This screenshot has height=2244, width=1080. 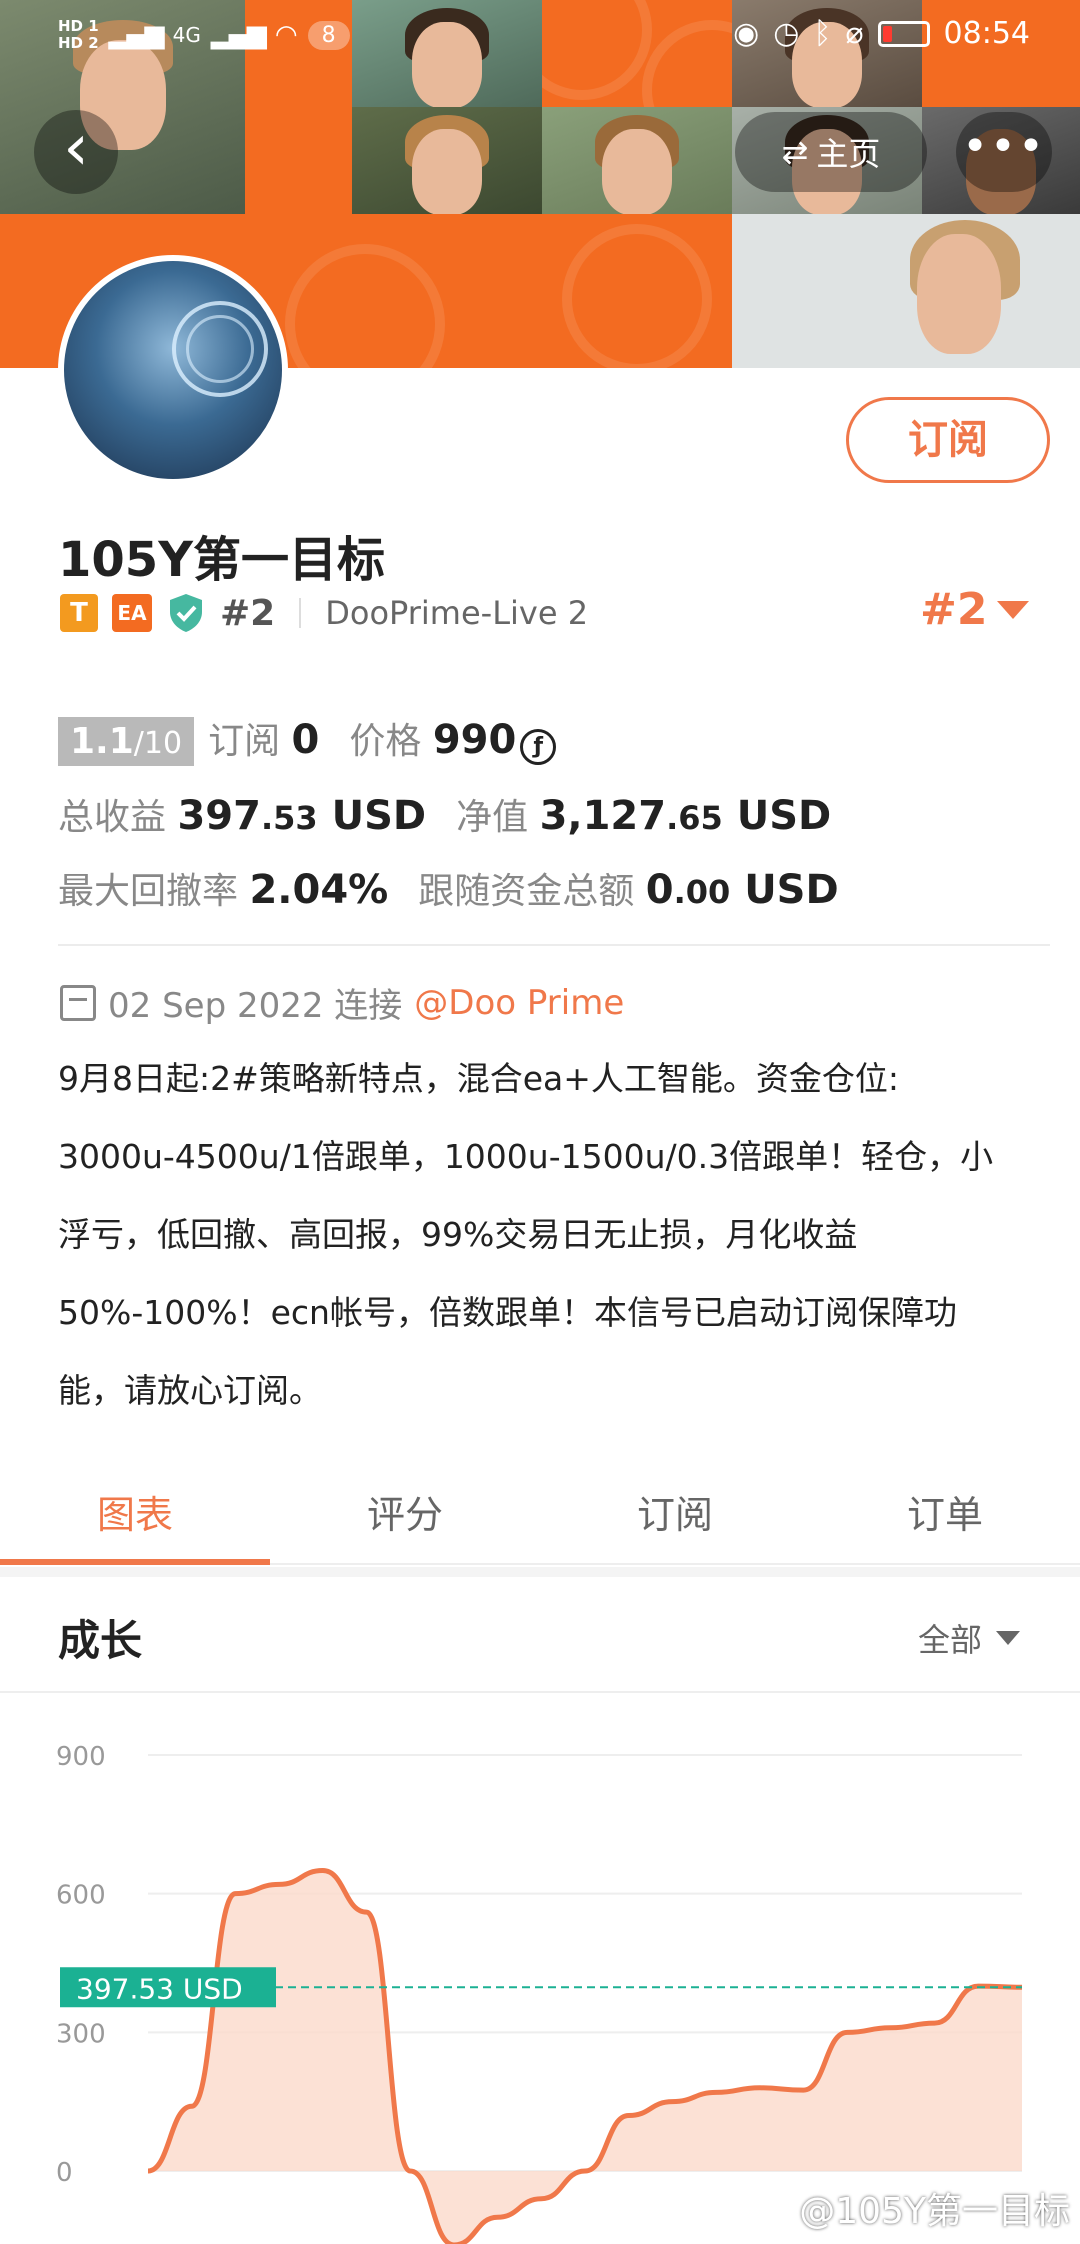 I want to click on network-label: 4G, so click(x=186, y=35).